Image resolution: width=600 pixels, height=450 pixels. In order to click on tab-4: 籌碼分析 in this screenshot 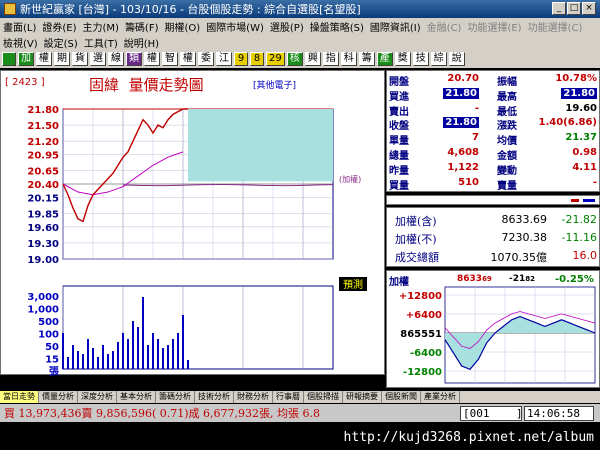, I will do `click(175, 397)`.